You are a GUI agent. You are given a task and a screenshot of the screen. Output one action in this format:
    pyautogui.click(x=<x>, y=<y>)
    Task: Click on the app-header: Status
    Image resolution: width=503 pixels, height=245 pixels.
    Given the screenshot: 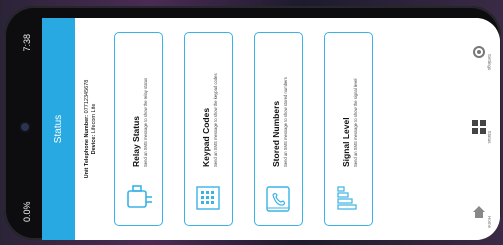 What is the action you would take?
    pyautogui.click(x=58, y=129)
    